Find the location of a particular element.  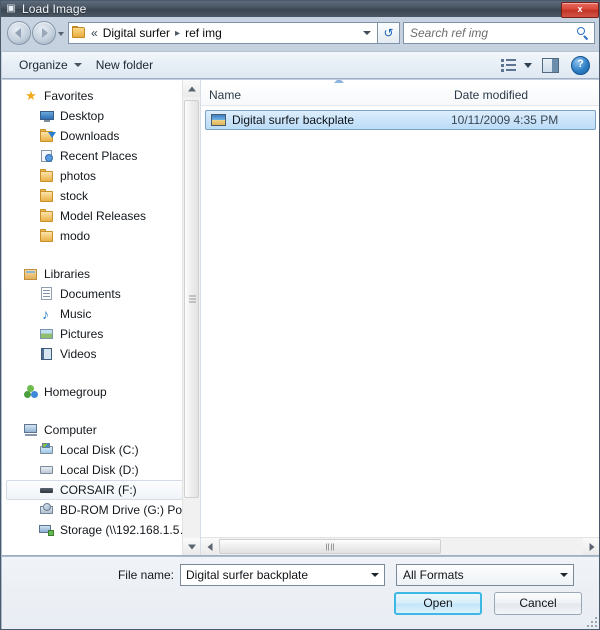

sidebar-item-label: Model Releases is located at coordinates (103, 216).